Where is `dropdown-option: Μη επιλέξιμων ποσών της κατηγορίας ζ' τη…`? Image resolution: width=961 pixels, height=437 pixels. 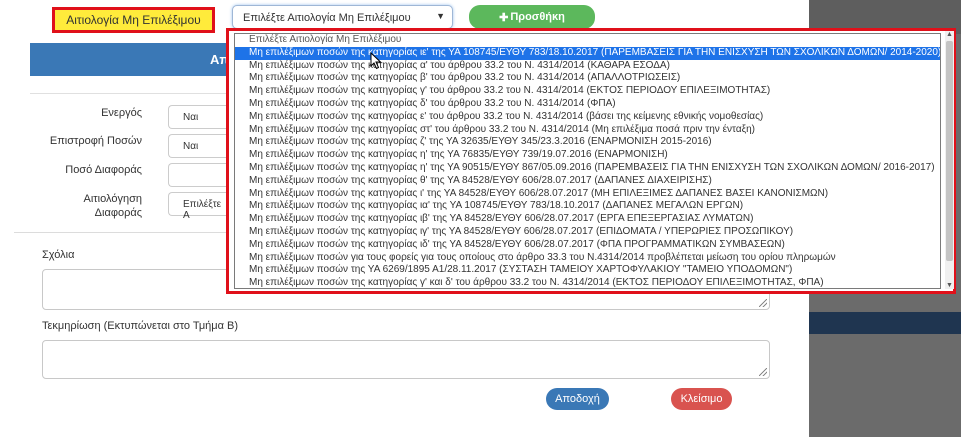
dropdown-option: Μη επιλέξιμων ποσών της κατηγορίας ζ' τη… is located at coordinates (587, 142).